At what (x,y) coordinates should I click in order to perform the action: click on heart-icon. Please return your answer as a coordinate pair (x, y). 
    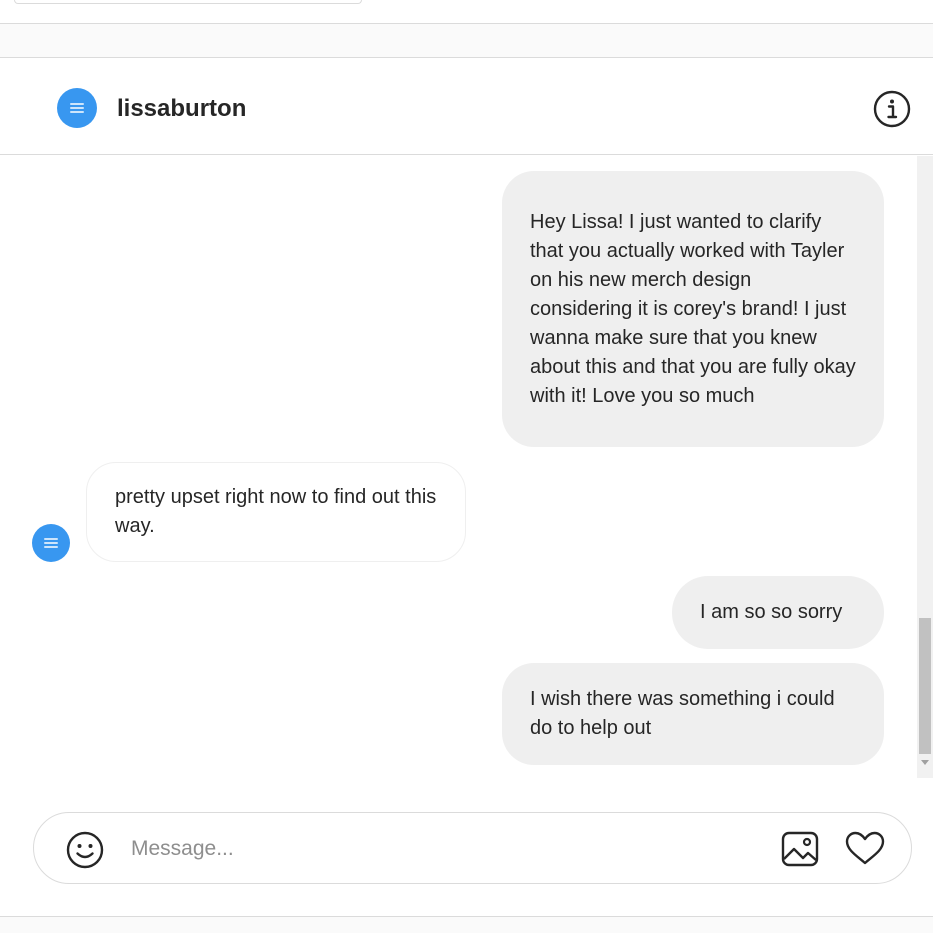
    Looking at the image, I should click on (865, 848).